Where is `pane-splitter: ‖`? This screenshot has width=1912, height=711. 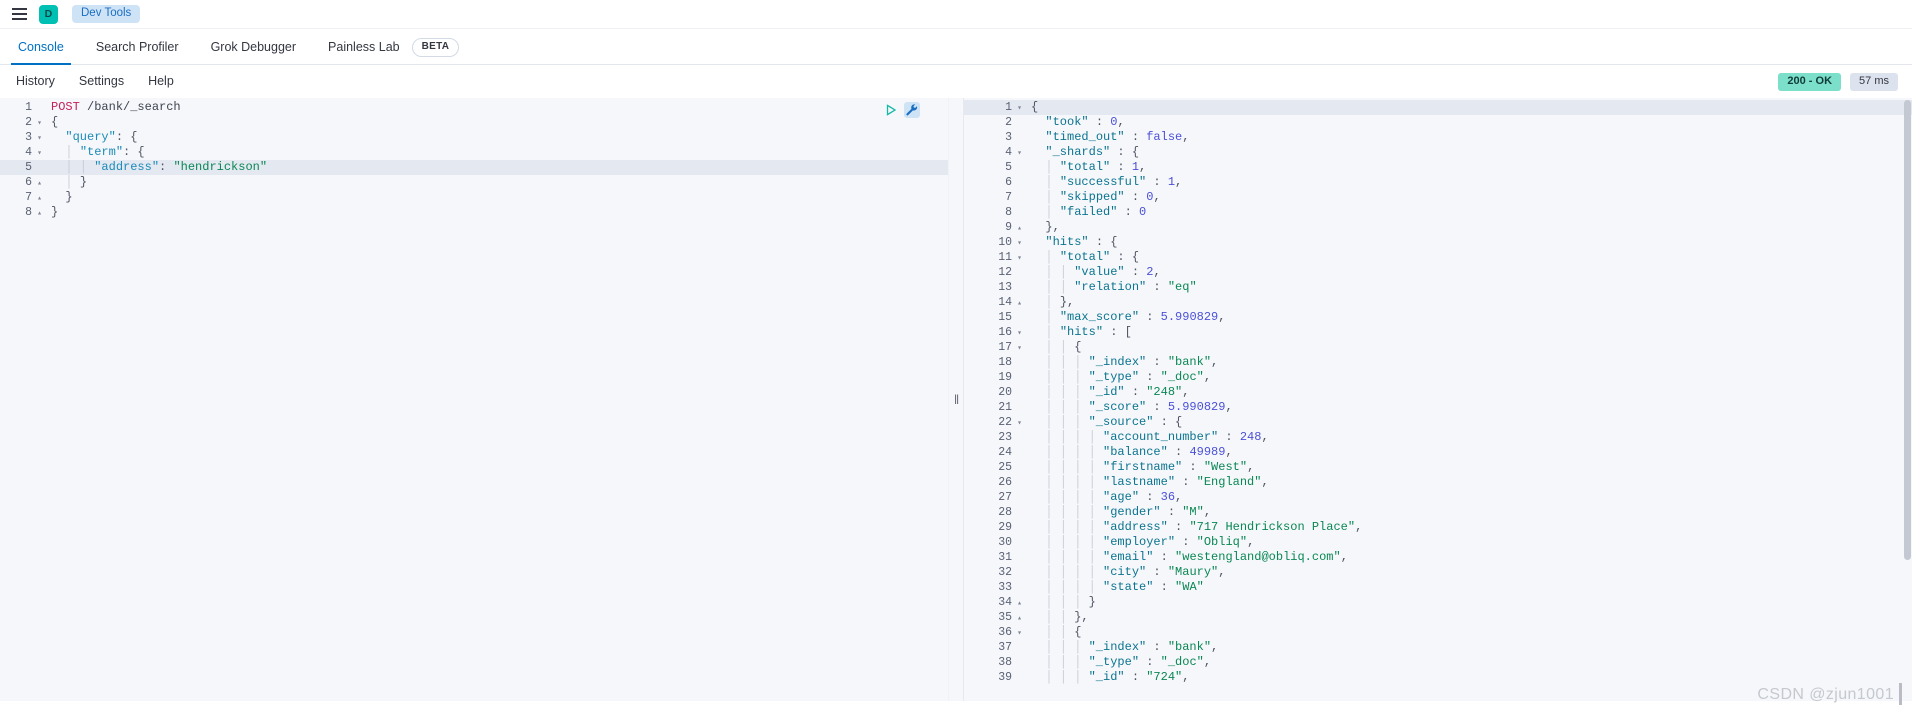 pane-splitter: ‖ is located at coordinates (956, 399).